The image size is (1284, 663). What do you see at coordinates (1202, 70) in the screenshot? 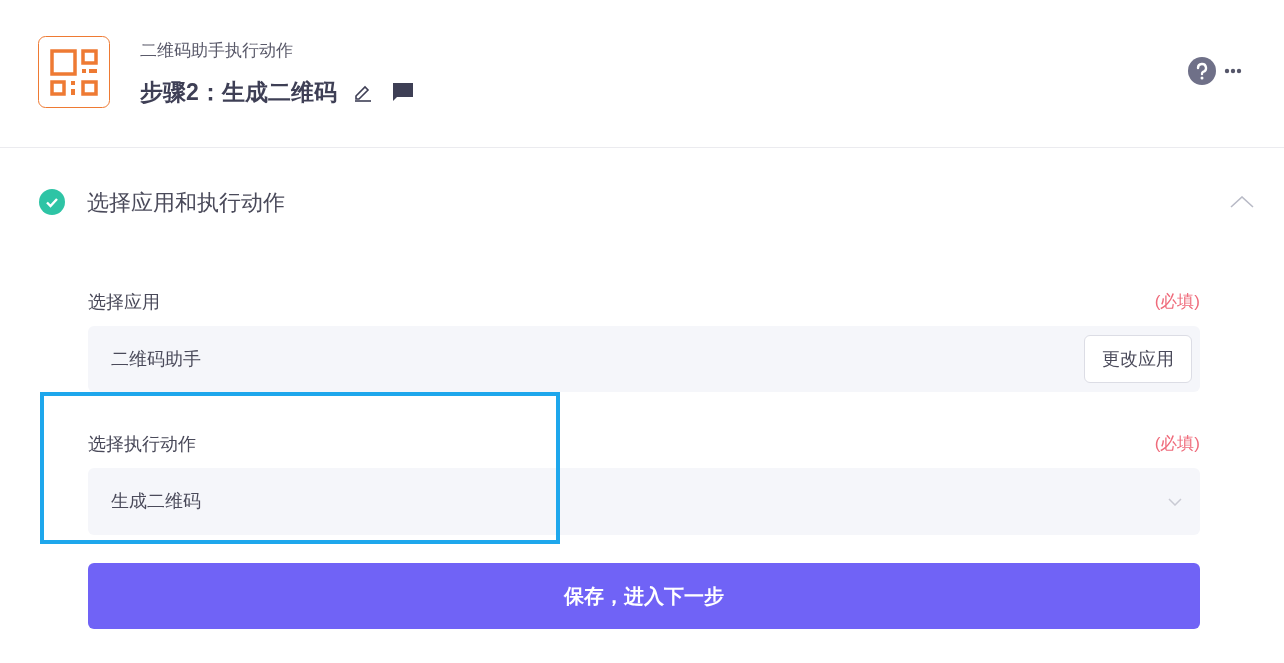
I see `help-icon` at bounding box center [1202, 70].